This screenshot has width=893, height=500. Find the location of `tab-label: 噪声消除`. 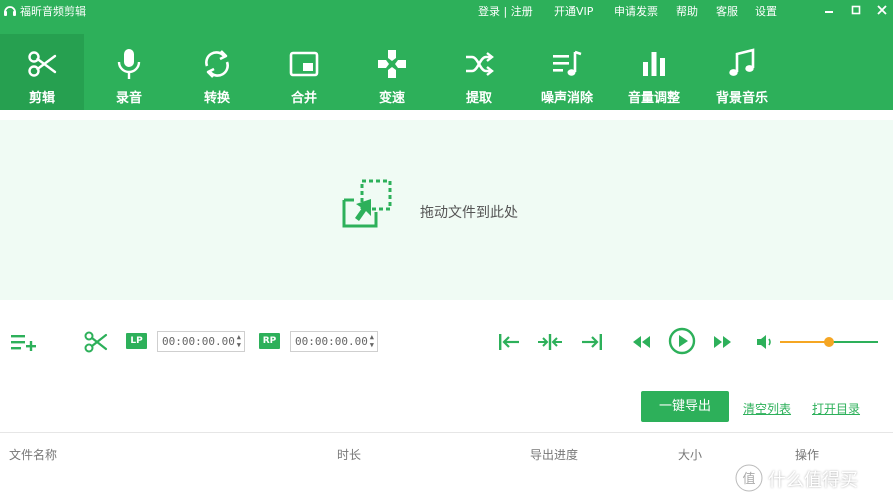

tab-label: 噪声消除 is located at coordinates (566, 98).